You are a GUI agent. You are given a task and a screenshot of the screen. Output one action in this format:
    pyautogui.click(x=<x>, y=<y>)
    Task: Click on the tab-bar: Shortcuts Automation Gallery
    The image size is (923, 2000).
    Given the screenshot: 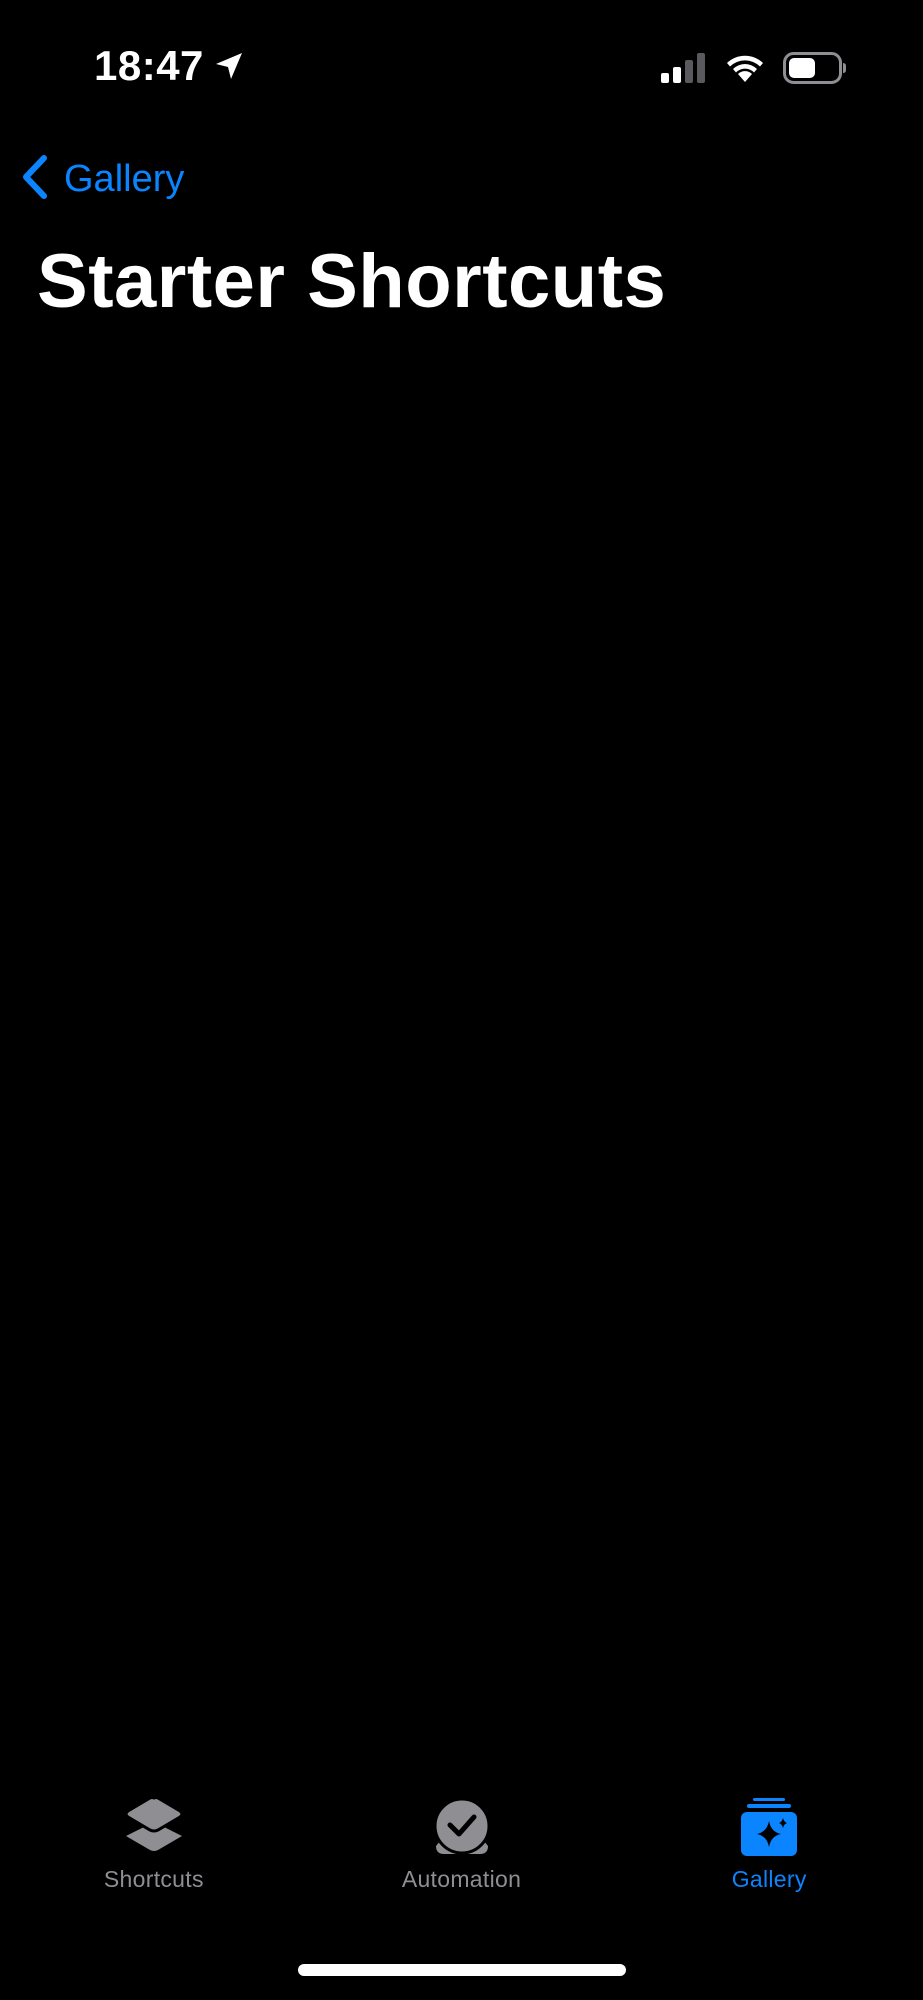 What is the action you would take?
    pyautogui.click(x=461, y=1855)
    